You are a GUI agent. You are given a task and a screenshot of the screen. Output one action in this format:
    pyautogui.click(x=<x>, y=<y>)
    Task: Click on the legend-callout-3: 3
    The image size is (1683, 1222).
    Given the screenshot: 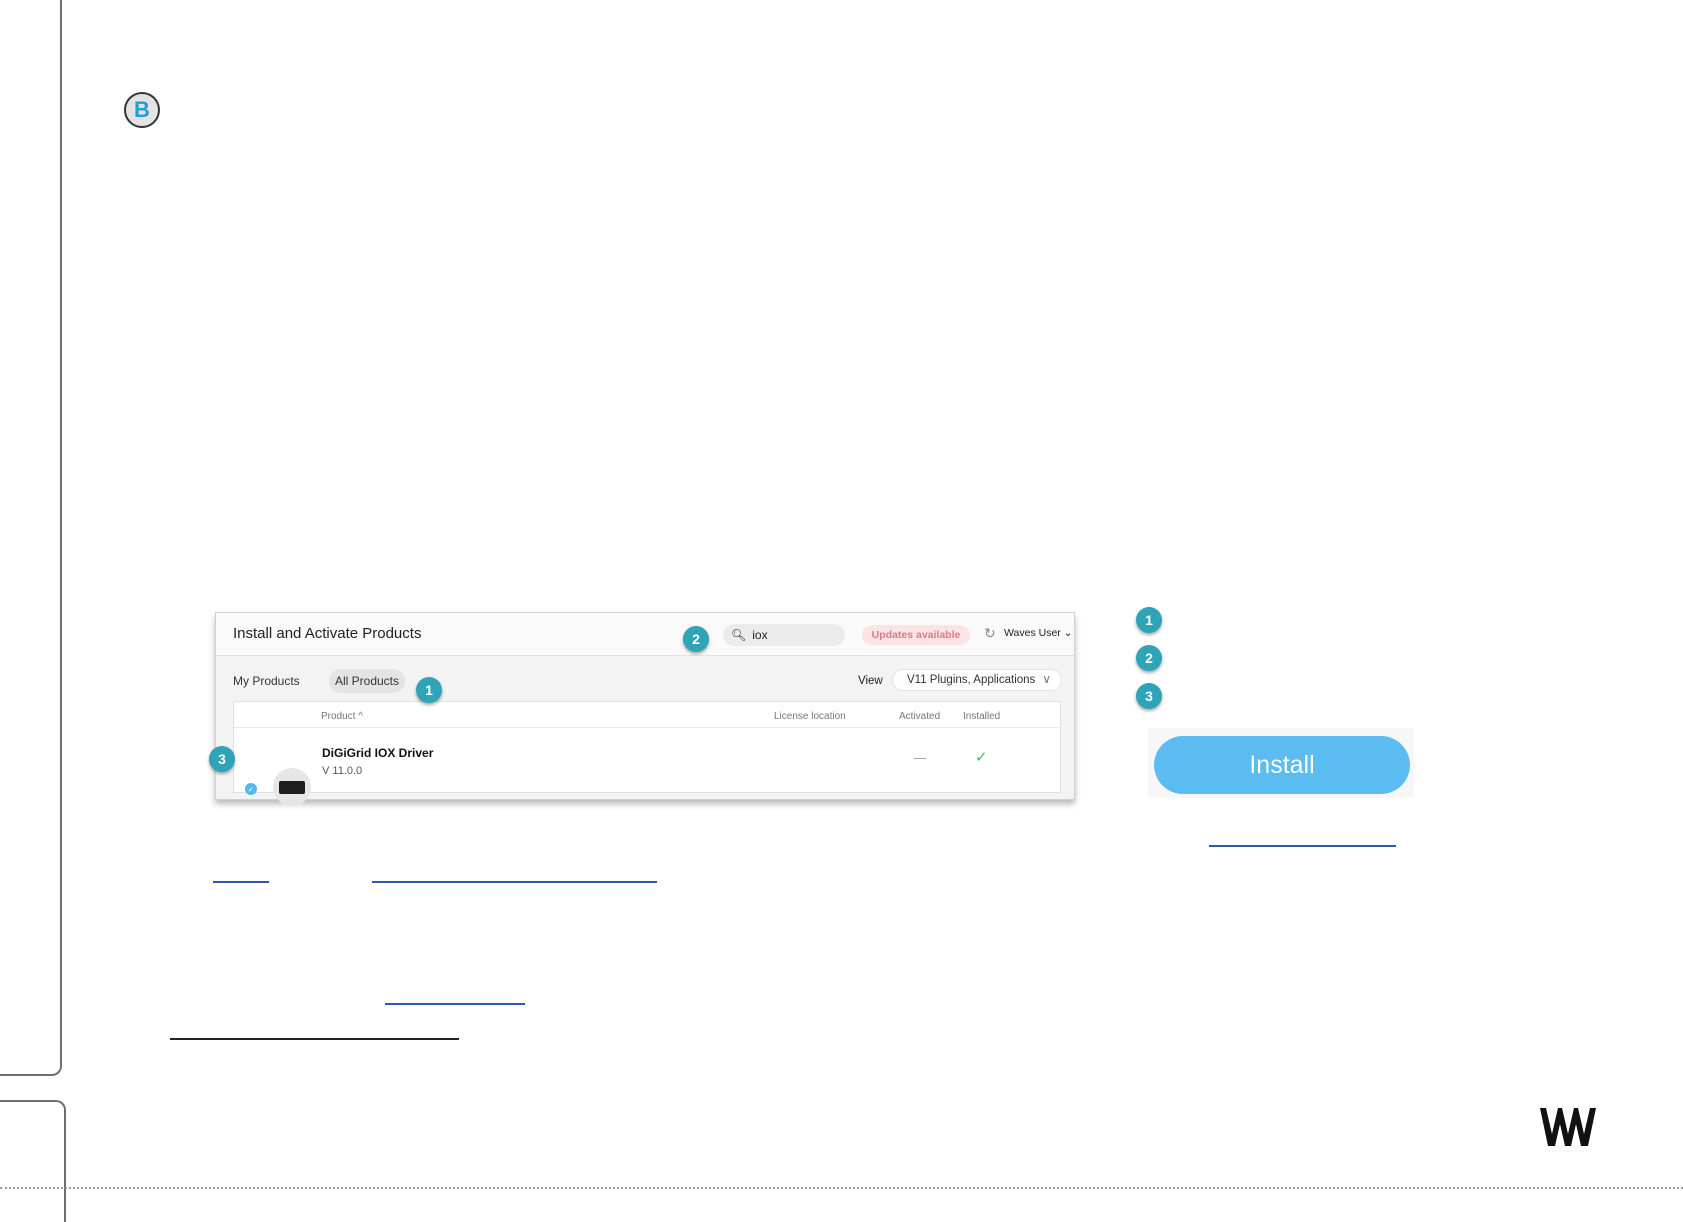 What is the action you would take?
    pyautogui.click(x=1149, y=696)
    